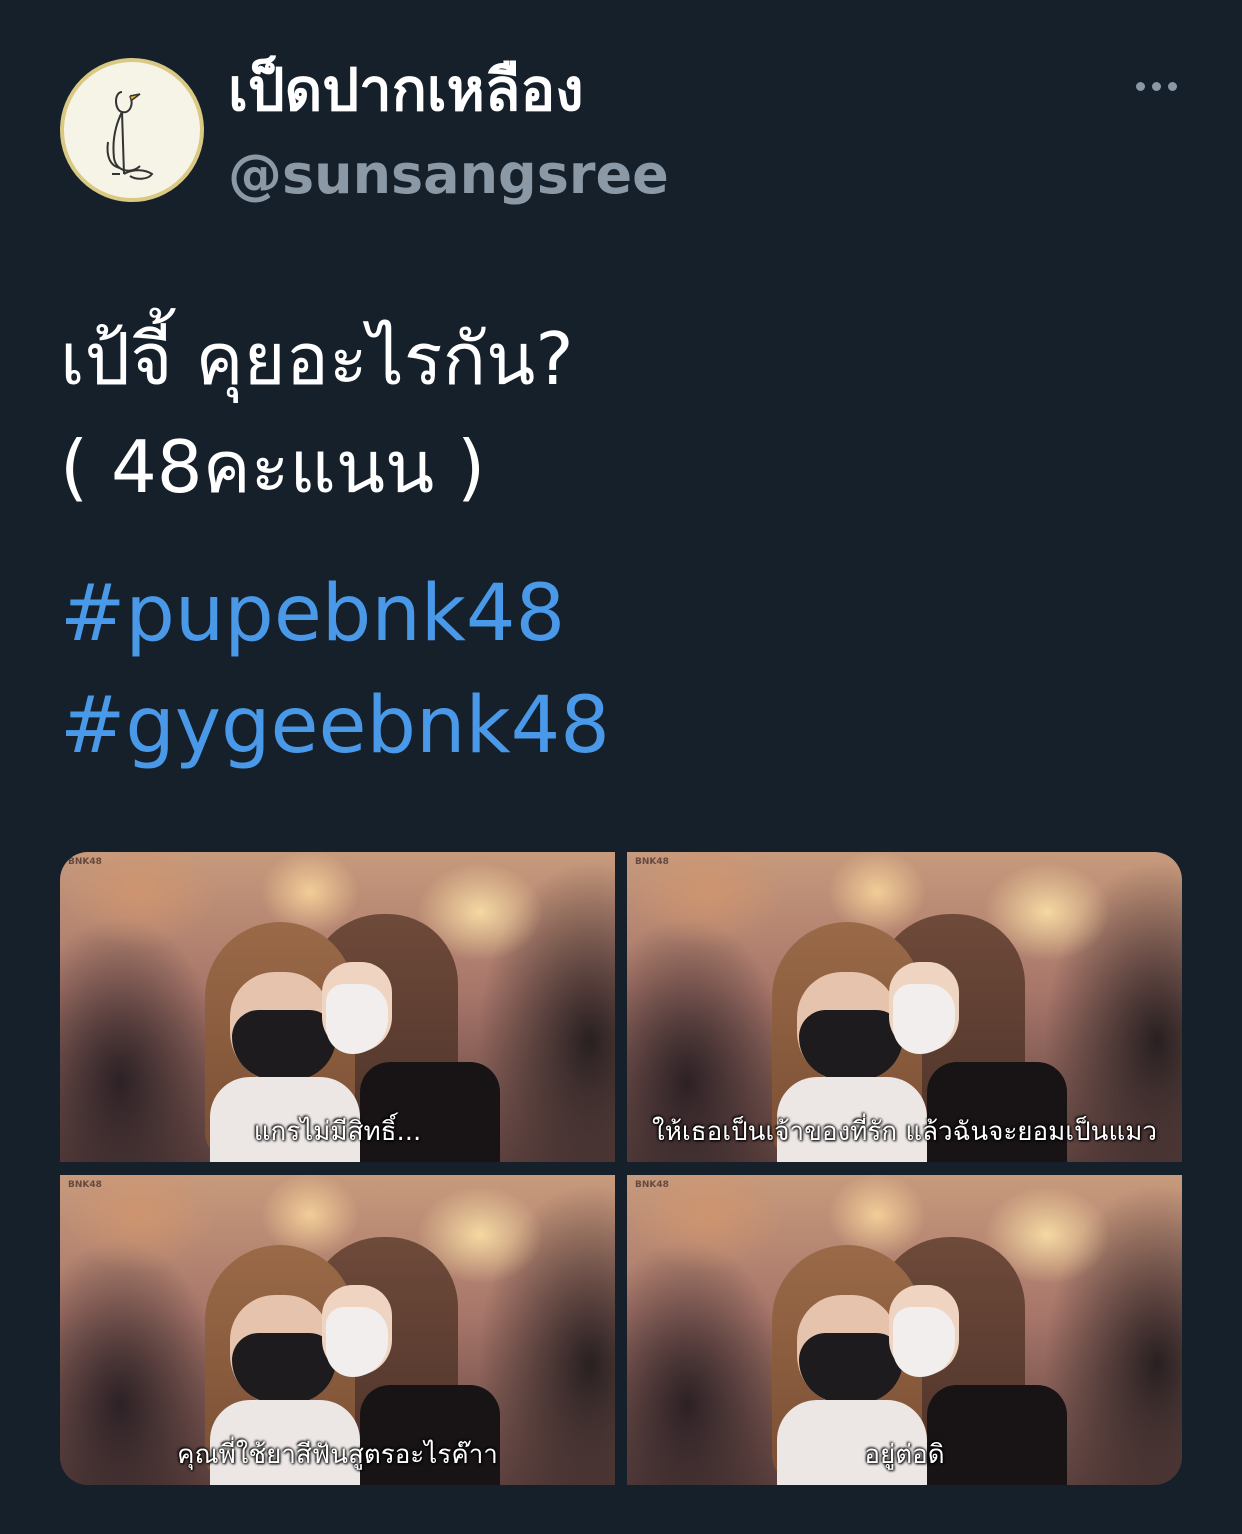 Image resolution: width=1242 pixels, height=1534 pixels. What do you see at coordinates (448, 175) in the screenshot?
I see `user-handle: @sunsangsree` at bounding box center [448, 175].